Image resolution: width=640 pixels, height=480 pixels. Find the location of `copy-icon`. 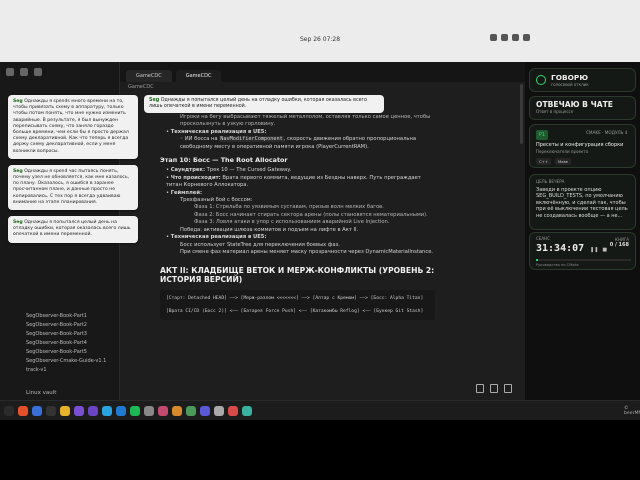

copy-icon is located at coordinates (480, 388).